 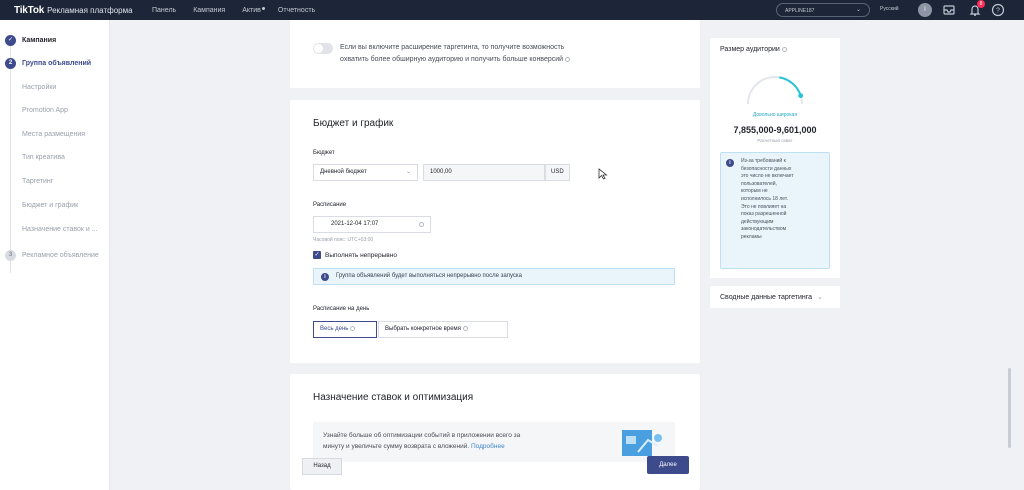 What do you see at coordinates (421, 224) in the screenshot?
I see `clock-icon` at bounding box center [421, 224].